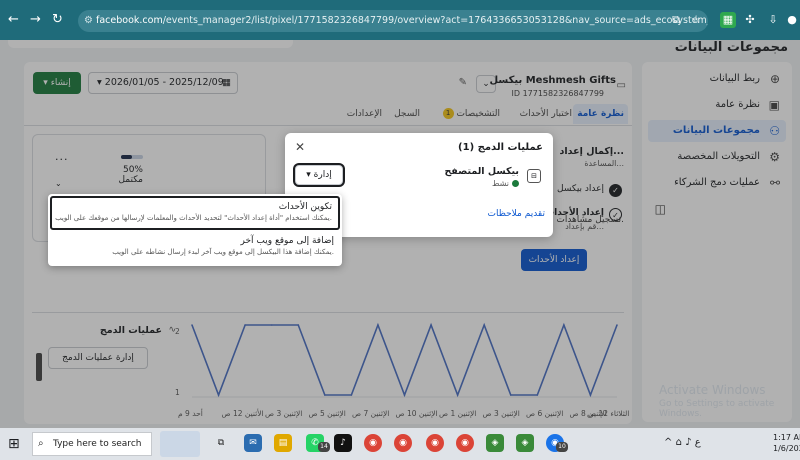  I want to click on extension-icon: ▦, so click(728, 20).